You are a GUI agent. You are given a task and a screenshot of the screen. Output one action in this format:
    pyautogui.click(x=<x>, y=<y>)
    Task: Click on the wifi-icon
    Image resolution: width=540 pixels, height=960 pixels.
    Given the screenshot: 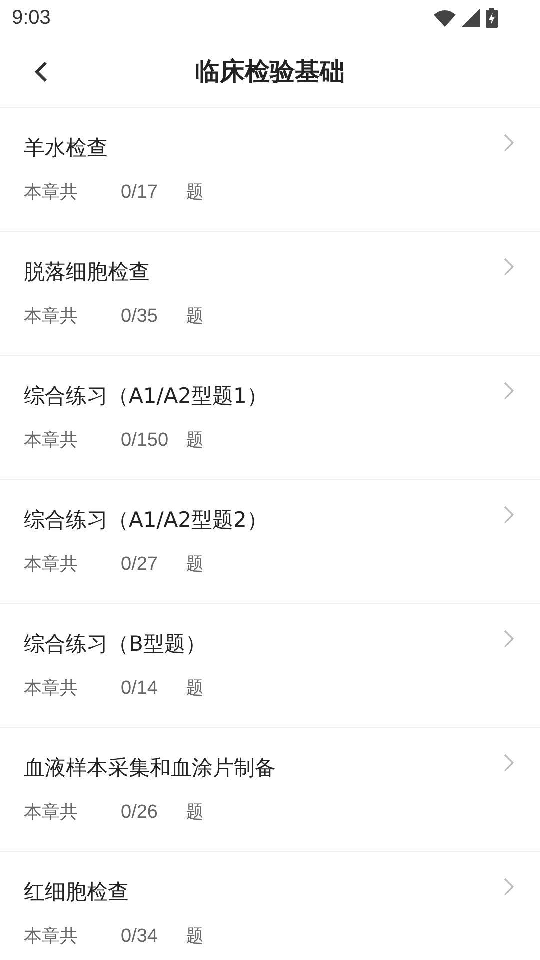 What is the action you would take?
    pyautogui.click(x=445, y=18)
    